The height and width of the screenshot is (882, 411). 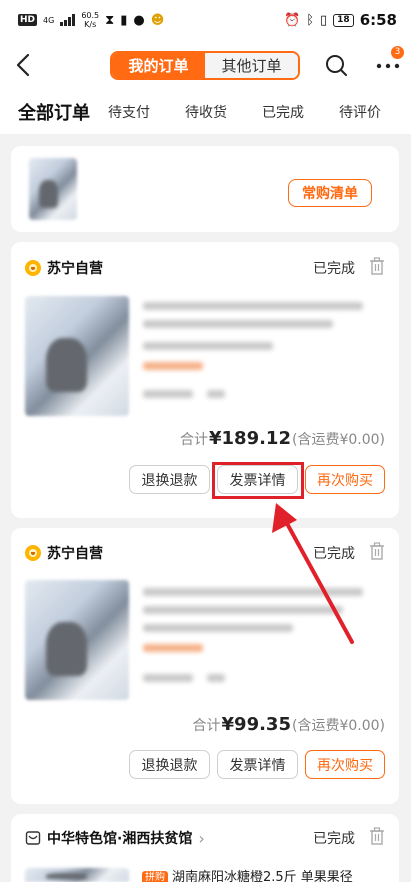 I want to click on order-total: 合计 ¥189.12 (含运费¥0.00), so click(x=282, y=438).